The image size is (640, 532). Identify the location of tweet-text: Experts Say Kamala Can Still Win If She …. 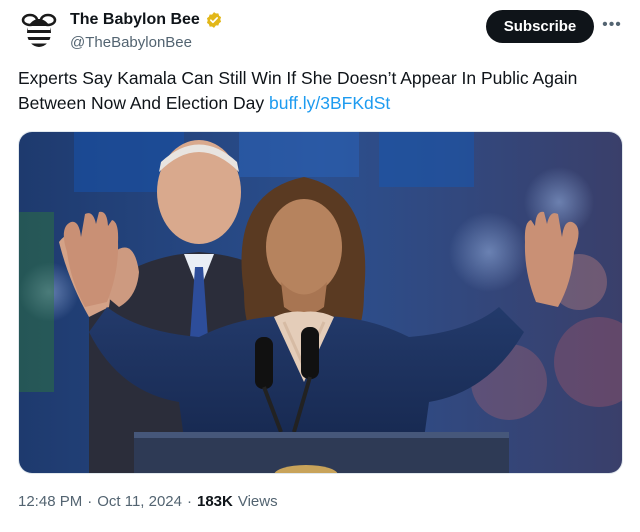
(321, 91).